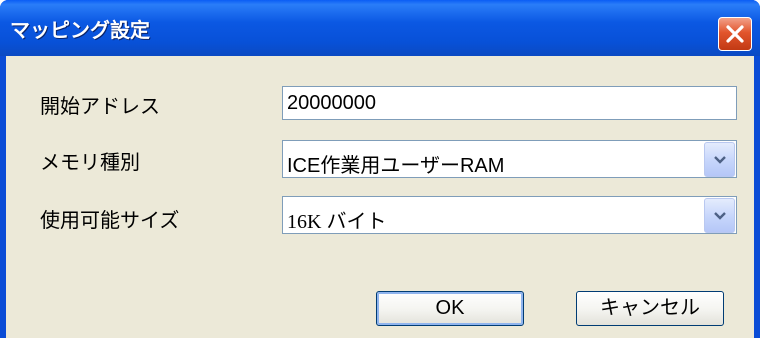 The image size is (760, 338). I want to click on usable-size-dropdown-button, so click(719, 215).